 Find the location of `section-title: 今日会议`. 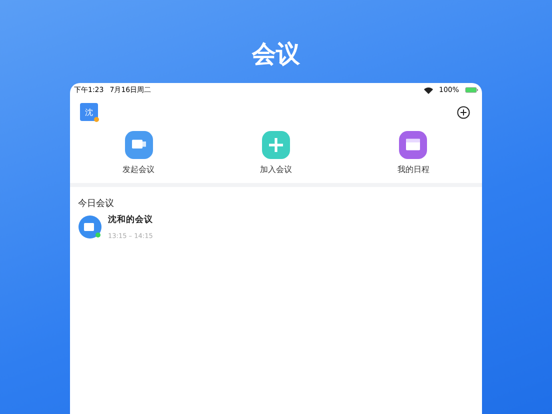

section-title: 今日会议 is located at coordinates (96, 204).